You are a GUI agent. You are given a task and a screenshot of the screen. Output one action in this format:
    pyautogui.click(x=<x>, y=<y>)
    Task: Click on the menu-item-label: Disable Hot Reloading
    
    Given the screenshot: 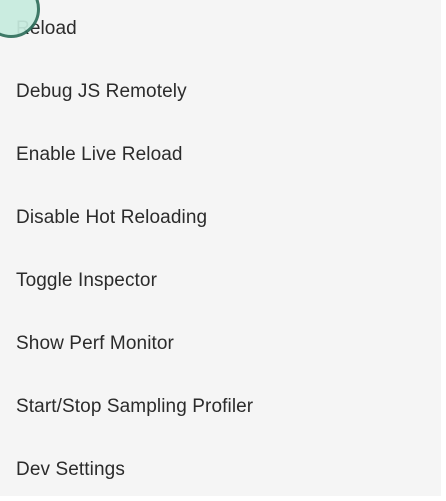 What is the action you would take?
    pyautogui.click(x=112, y=217)
    